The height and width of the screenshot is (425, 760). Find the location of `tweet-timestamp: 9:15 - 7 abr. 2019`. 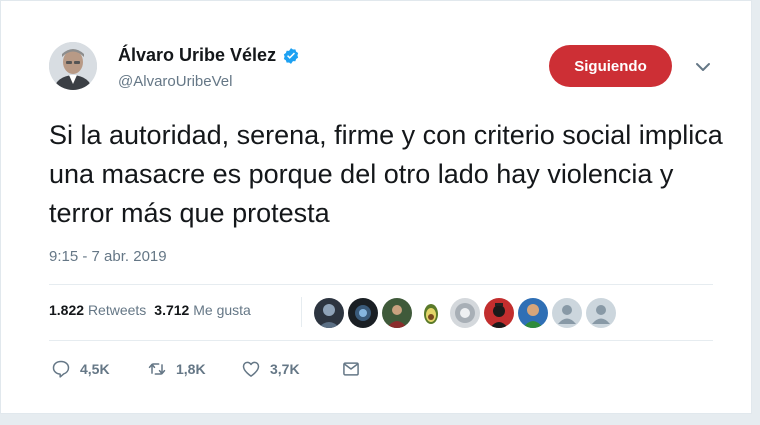

tweet-timestamp: 9:15 - 7 abr. 2019 is located at coordinates (108, 256).